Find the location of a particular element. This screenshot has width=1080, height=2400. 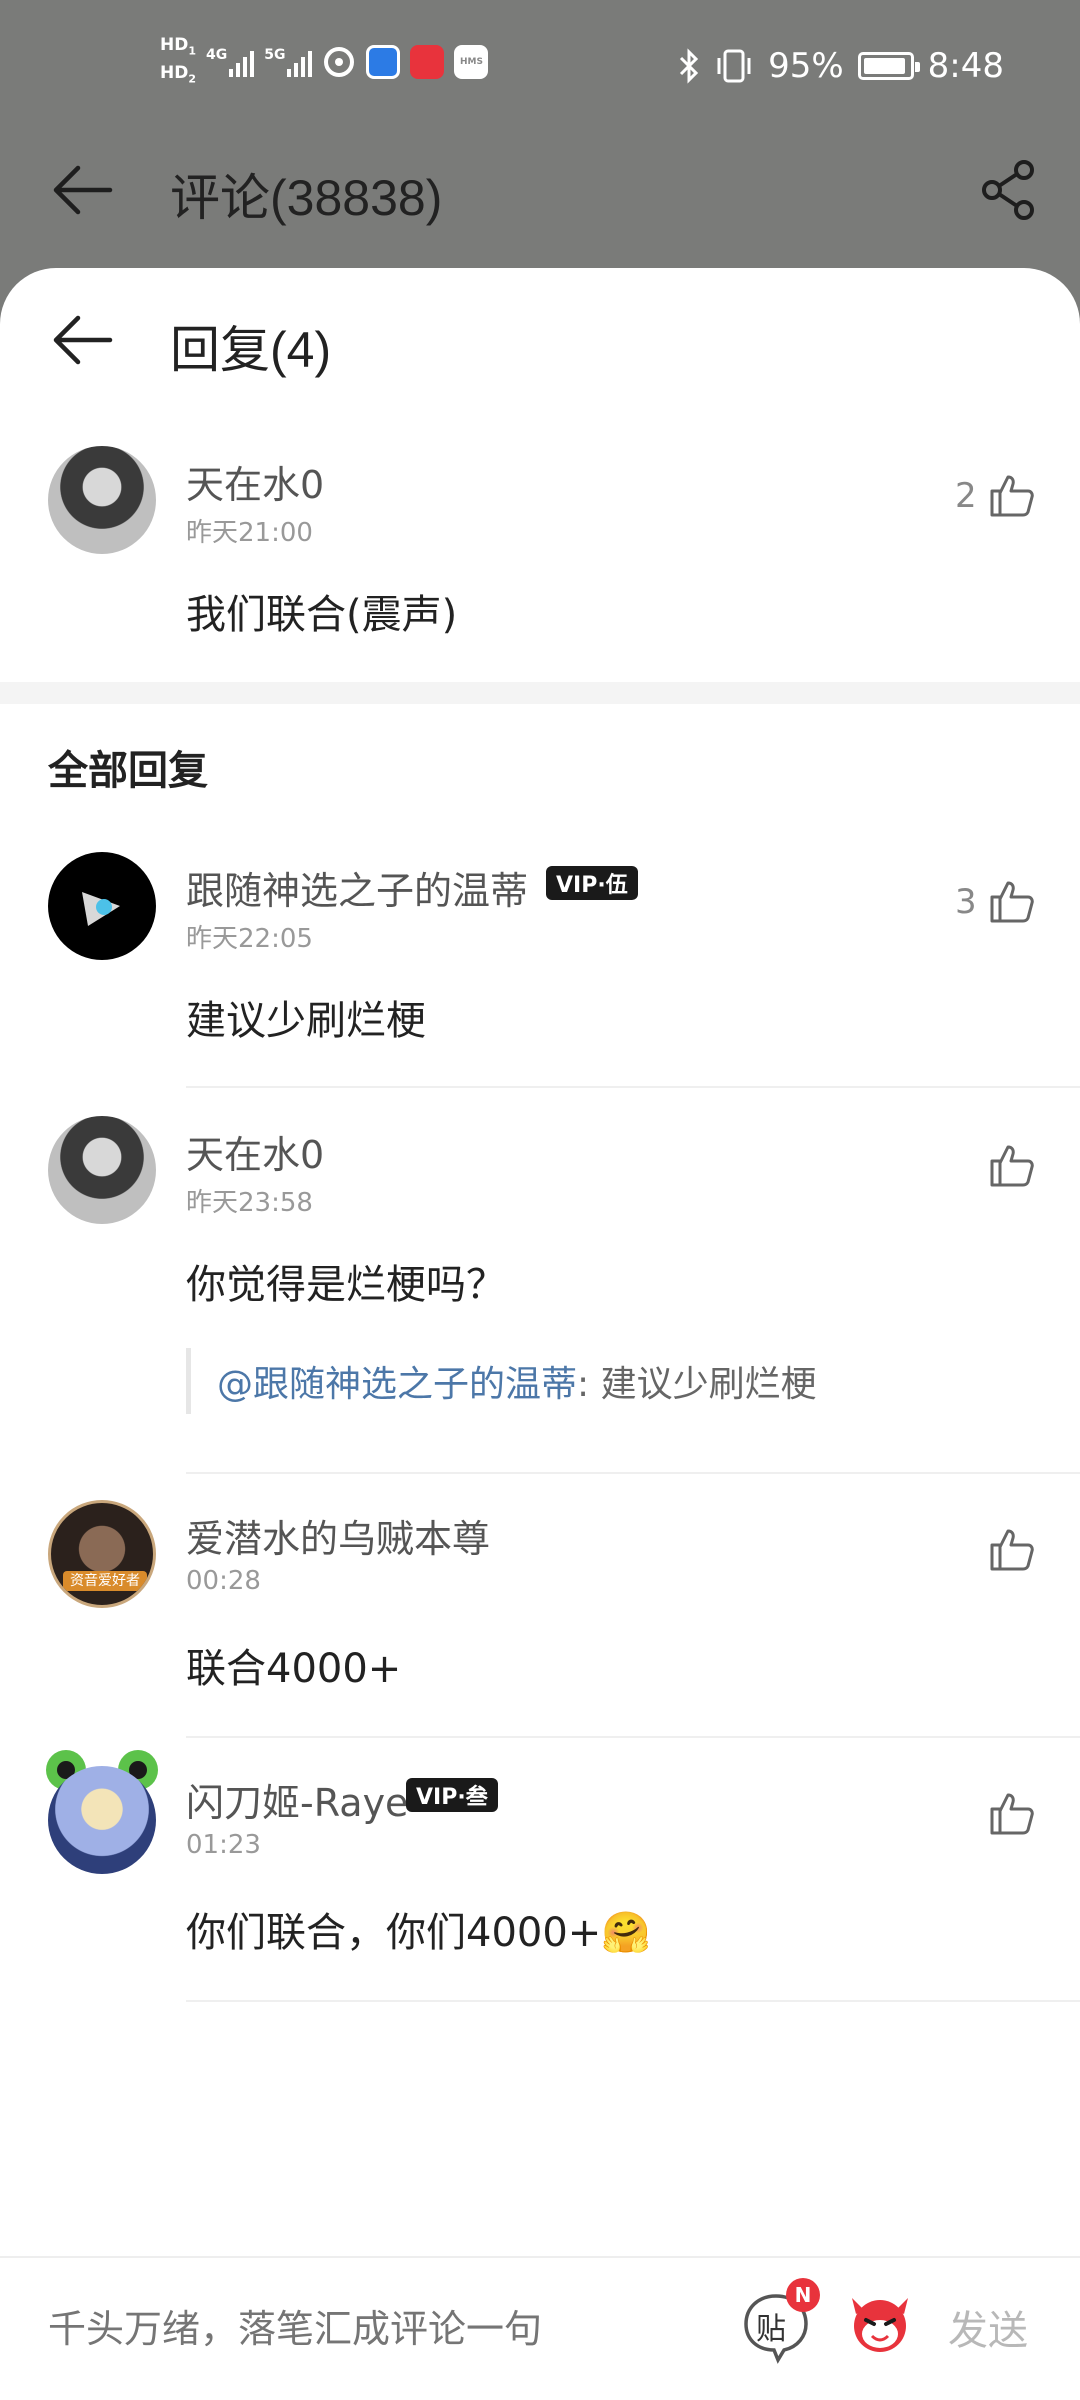

vip-badge: VIP·伍 is located at coordinates (592, 883).